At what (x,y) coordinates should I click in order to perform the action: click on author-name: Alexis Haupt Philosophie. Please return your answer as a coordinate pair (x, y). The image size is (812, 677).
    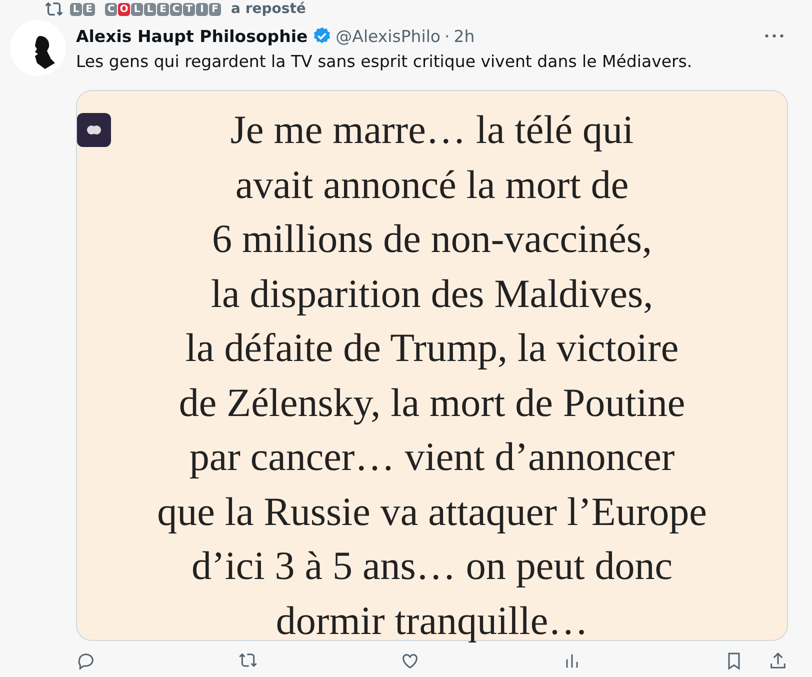
    Looking at the image, I should click on (192, 36).